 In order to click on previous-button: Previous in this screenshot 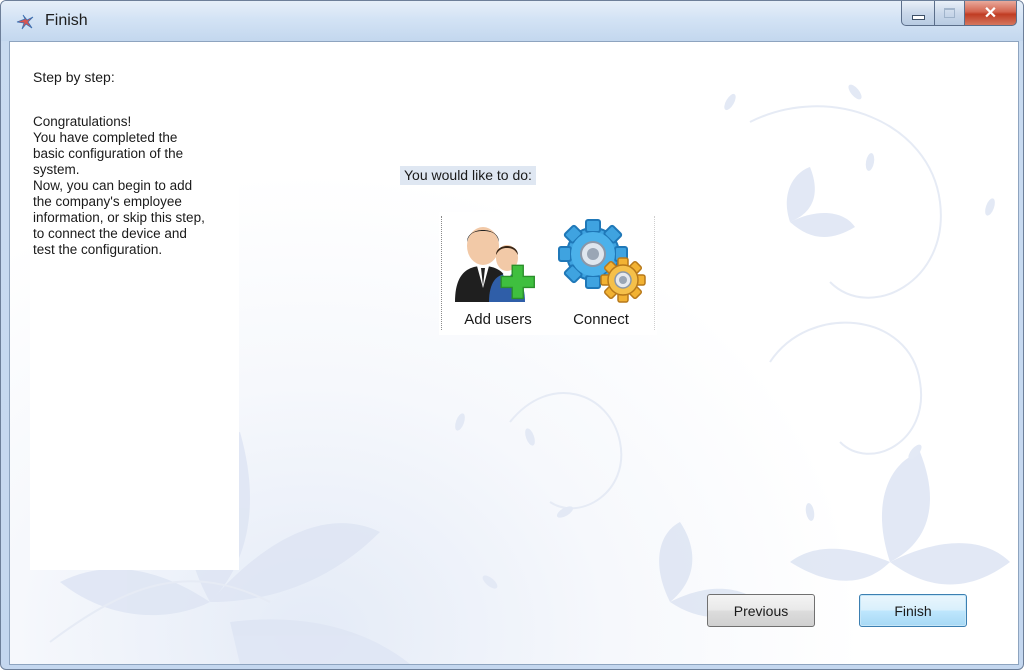, I will do `click(761, 610)`.